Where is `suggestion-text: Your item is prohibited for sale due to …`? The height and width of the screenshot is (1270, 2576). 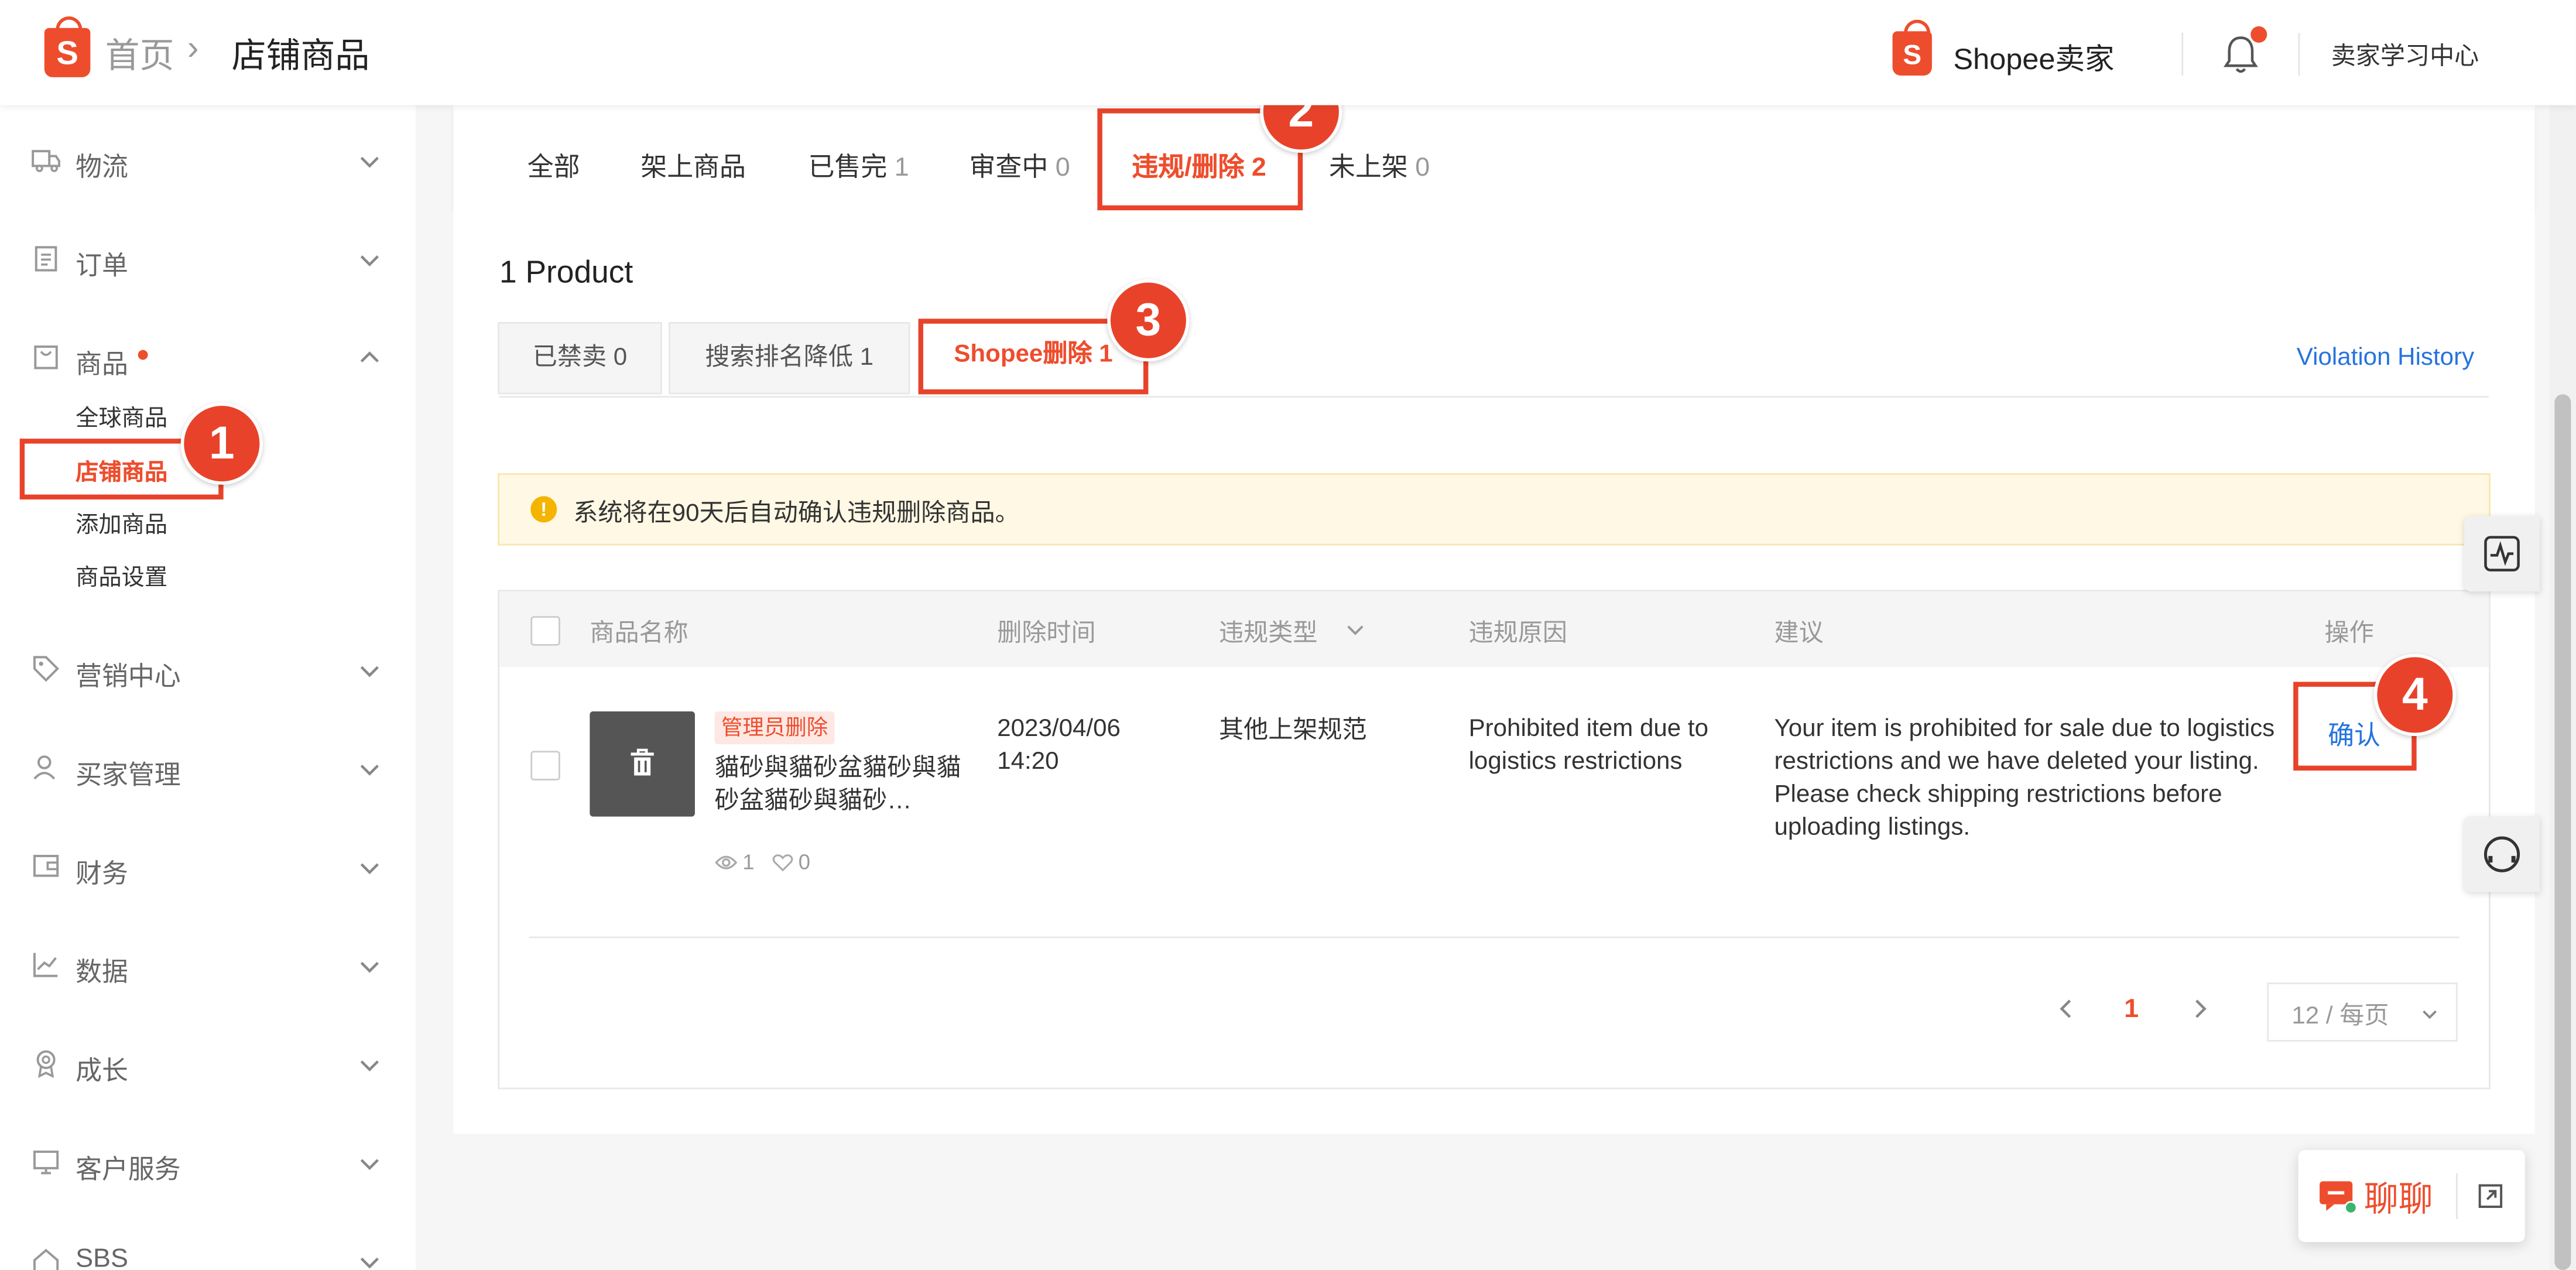
suggestion-text: Your item is prohibited for sale due to … is located at coordinates (2024, 777).